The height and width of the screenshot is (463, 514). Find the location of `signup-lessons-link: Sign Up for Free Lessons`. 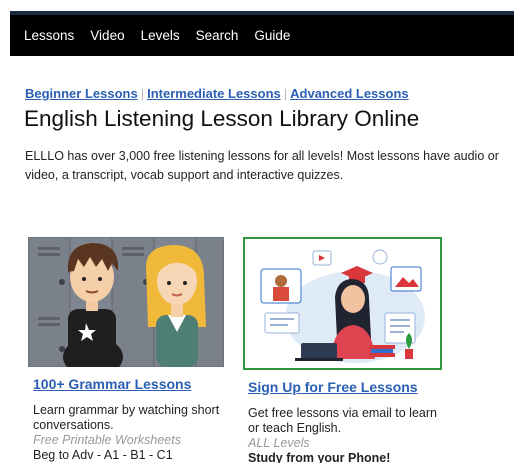

signup-lessons-link: Sign Up for Free Lessons is located at coordinates (345, 387).